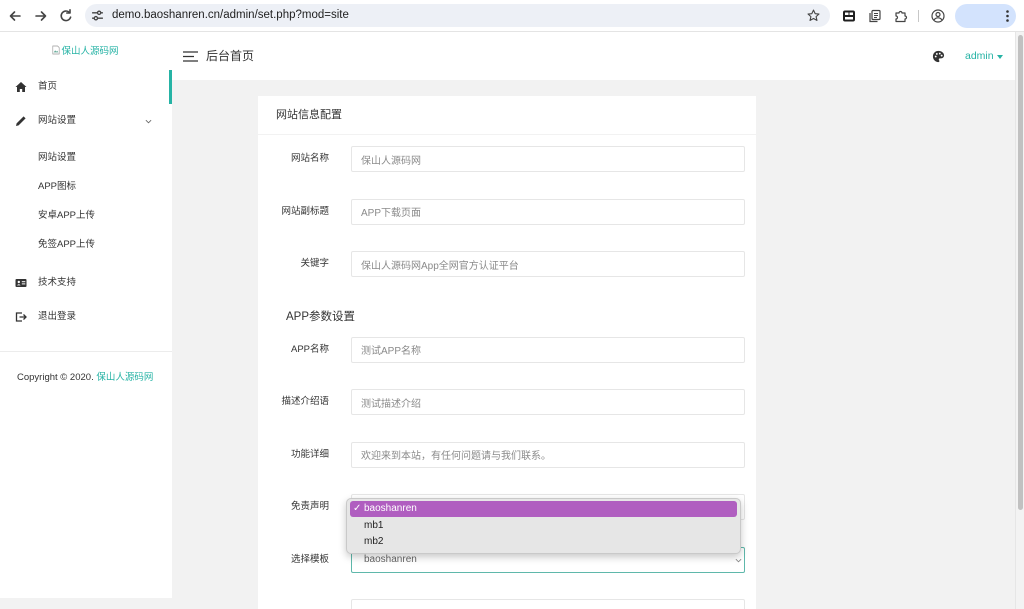  Describe the element at coordinates (849, 16) in the screenshot. I see `extension-tabs-icon` at that location.